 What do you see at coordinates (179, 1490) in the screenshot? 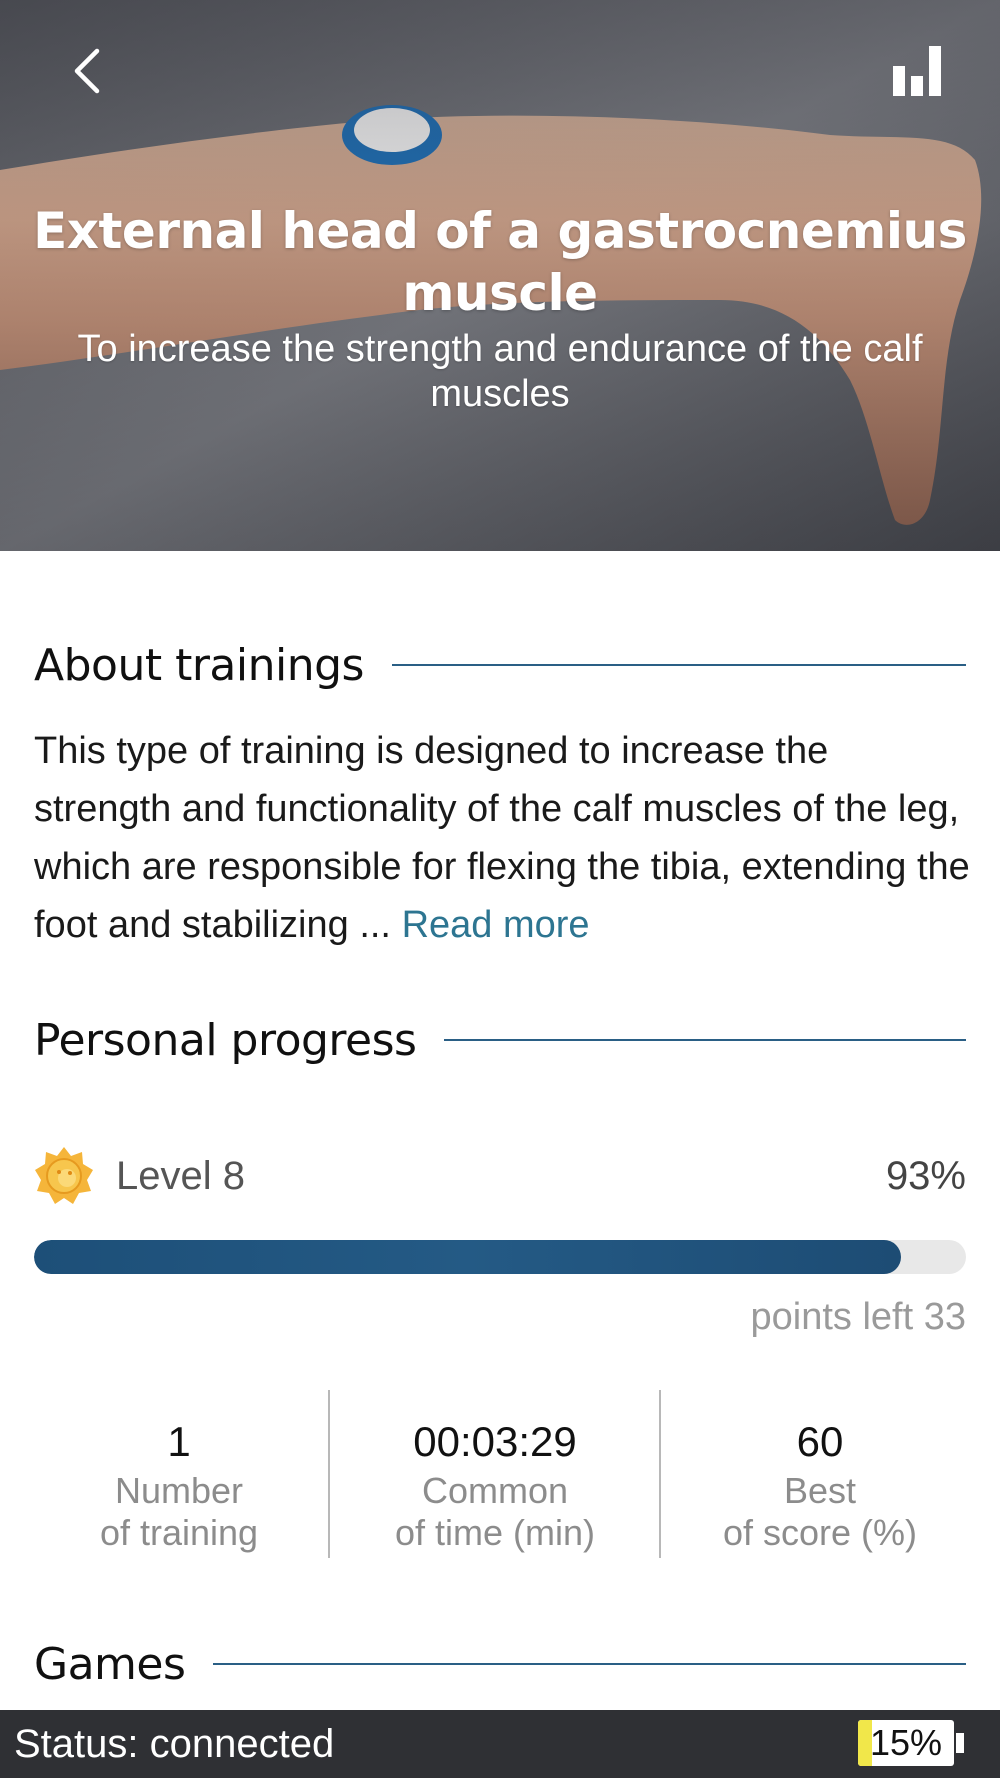
I see `stat-label-line1: Number` at bounding box center [179, 1490].